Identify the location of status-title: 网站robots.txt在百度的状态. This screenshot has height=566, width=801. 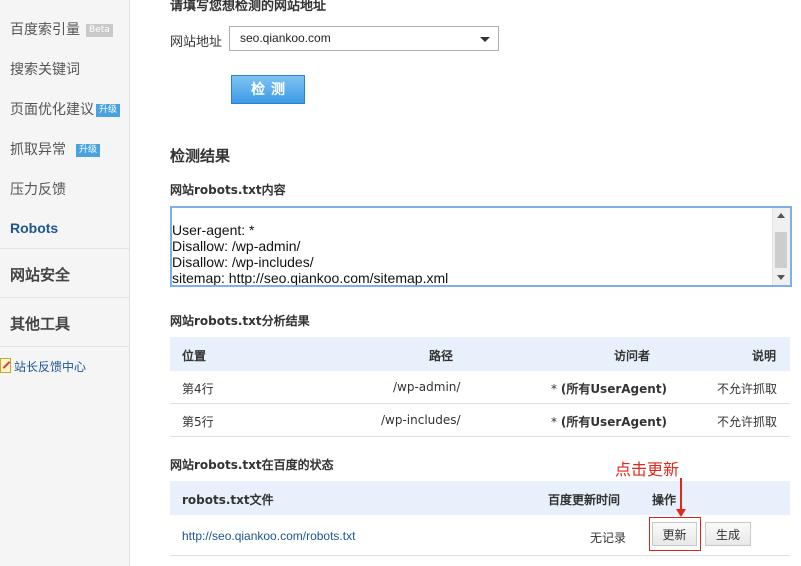
(252, 465).